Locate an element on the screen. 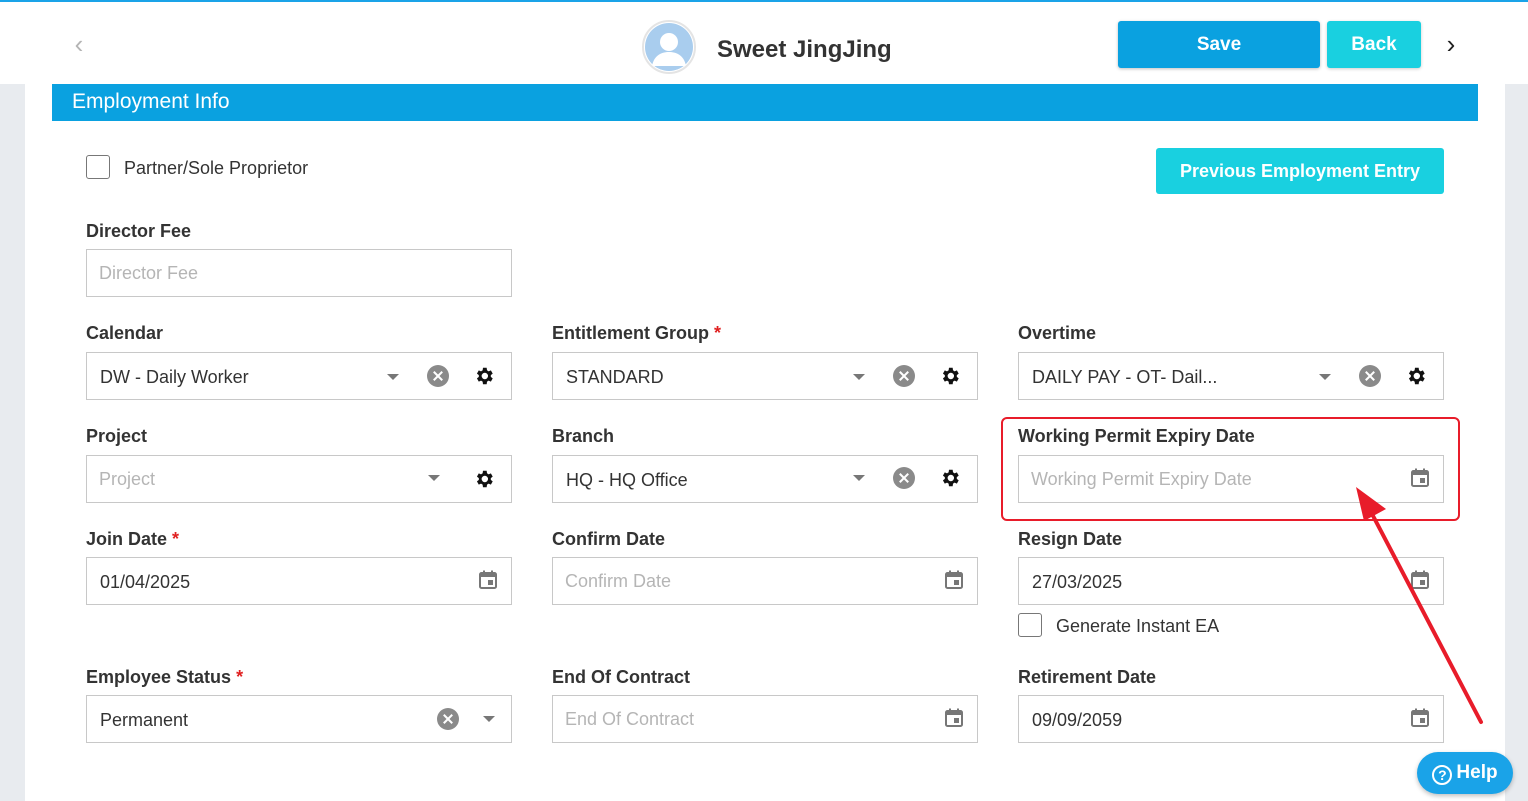 The height and width of the screenshot is (801, 1528). previous-record-icon: ‹ is located at coordinates (79, 44).